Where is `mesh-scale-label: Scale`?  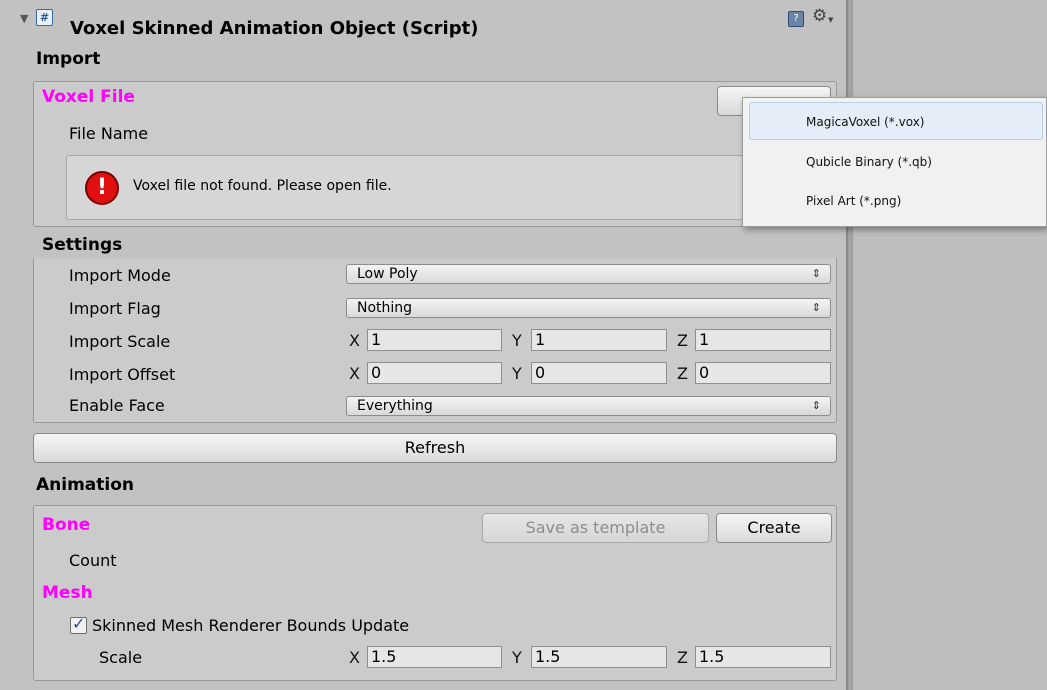 mesh-scale-label: Scale is located at coordinates (121, 657).